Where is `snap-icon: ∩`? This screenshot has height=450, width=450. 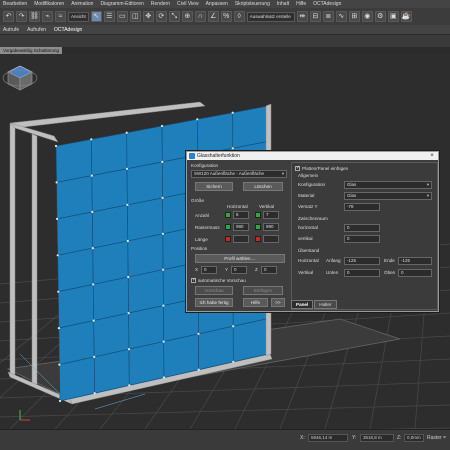 snap-icon: ∩ is located at coordinates (200, 16).